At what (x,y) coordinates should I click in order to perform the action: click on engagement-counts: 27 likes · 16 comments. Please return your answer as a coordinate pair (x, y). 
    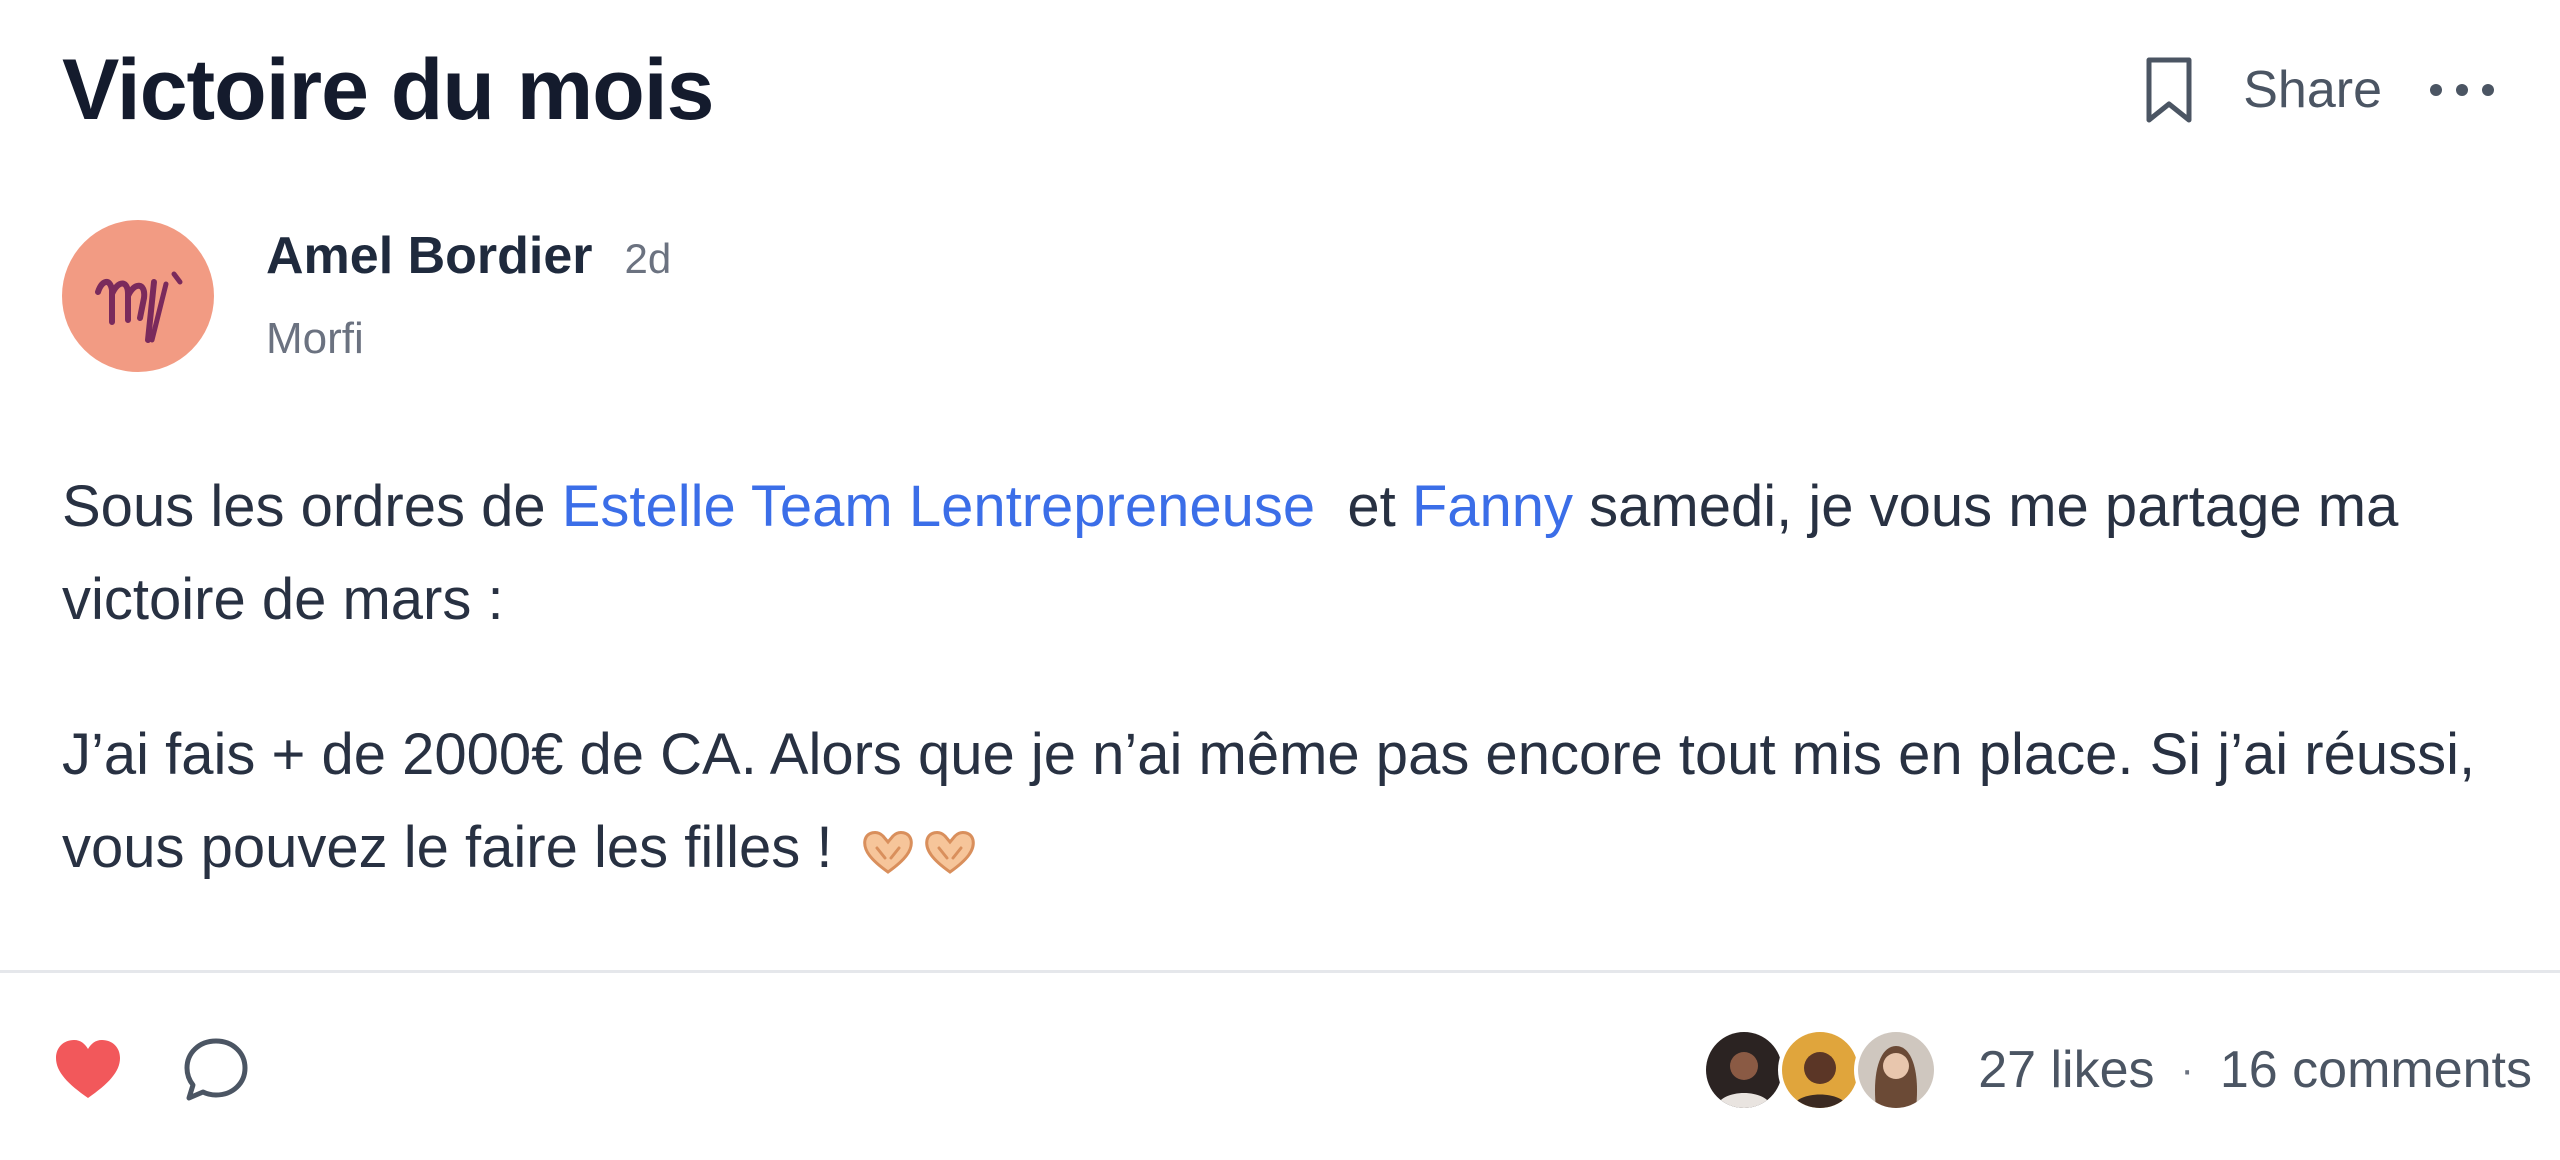
    Looking at the image, I should click on (2255, 1070).